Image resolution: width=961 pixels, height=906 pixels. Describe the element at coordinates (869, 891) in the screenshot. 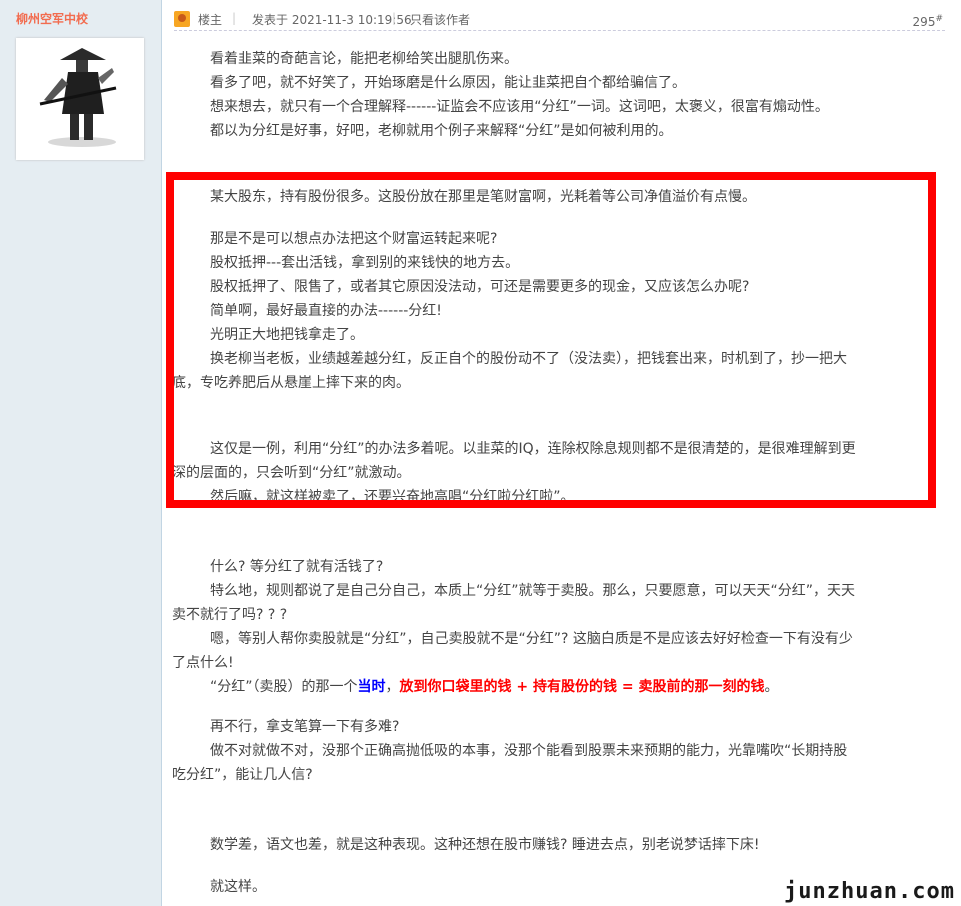

I see `site-watermark: junzhuan.com` at that location.